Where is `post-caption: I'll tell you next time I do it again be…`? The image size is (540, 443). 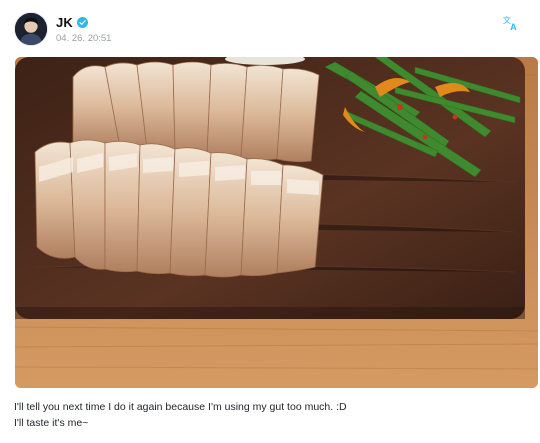 post-caption: I'll tell you next time I do it again be… is located at coordinates (270, 415).